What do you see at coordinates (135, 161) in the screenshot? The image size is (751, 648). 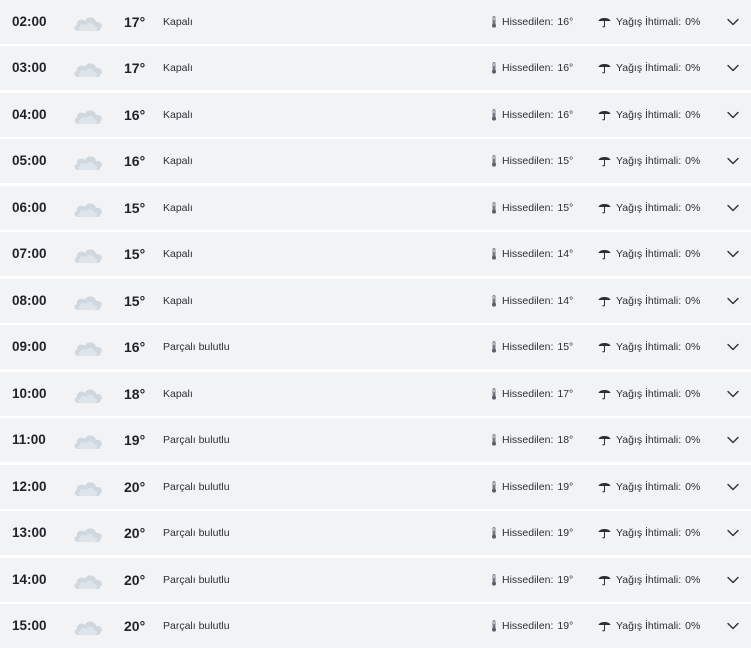 I see `hour-temperature: 16°` at bounding box center [135, 161].